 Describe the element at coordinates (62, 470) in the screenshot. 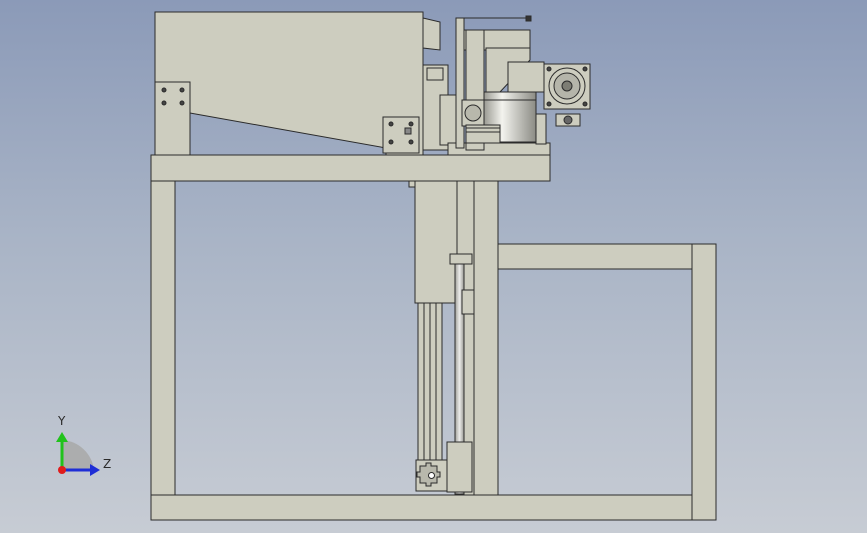

I see `x-axis-dot` at that location.